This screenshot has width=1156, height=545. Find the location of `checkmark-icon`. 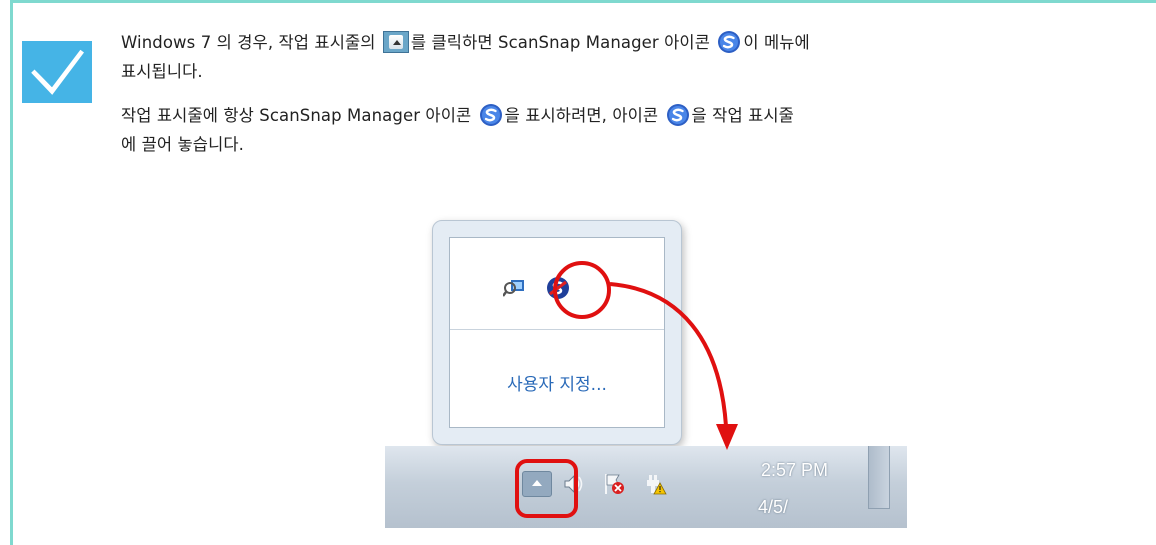

checkmark-icon is located at coordinates (57, 72).